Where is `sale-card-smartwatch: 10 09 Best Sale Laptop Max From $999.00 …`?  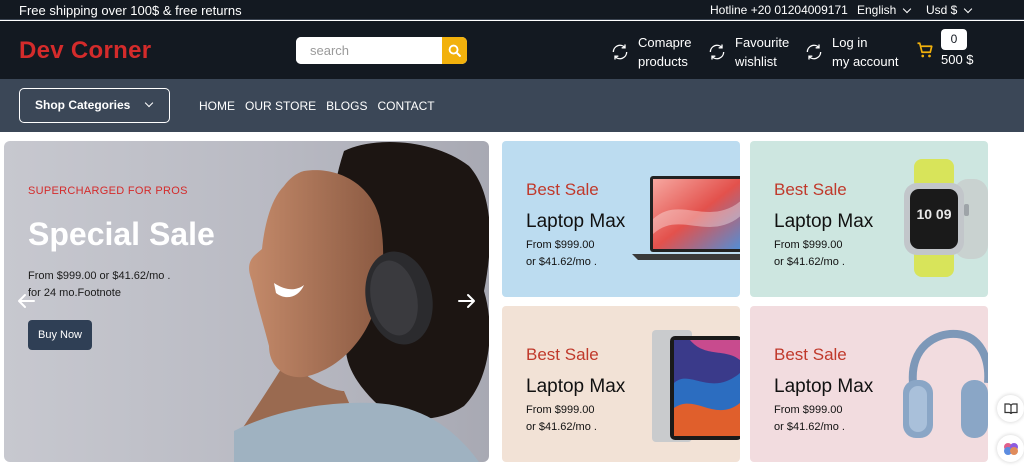 sale-card-smartwatch: 10 09 Best Sale Laptop Max From $999.00 … is located at coordinates (869, 219).